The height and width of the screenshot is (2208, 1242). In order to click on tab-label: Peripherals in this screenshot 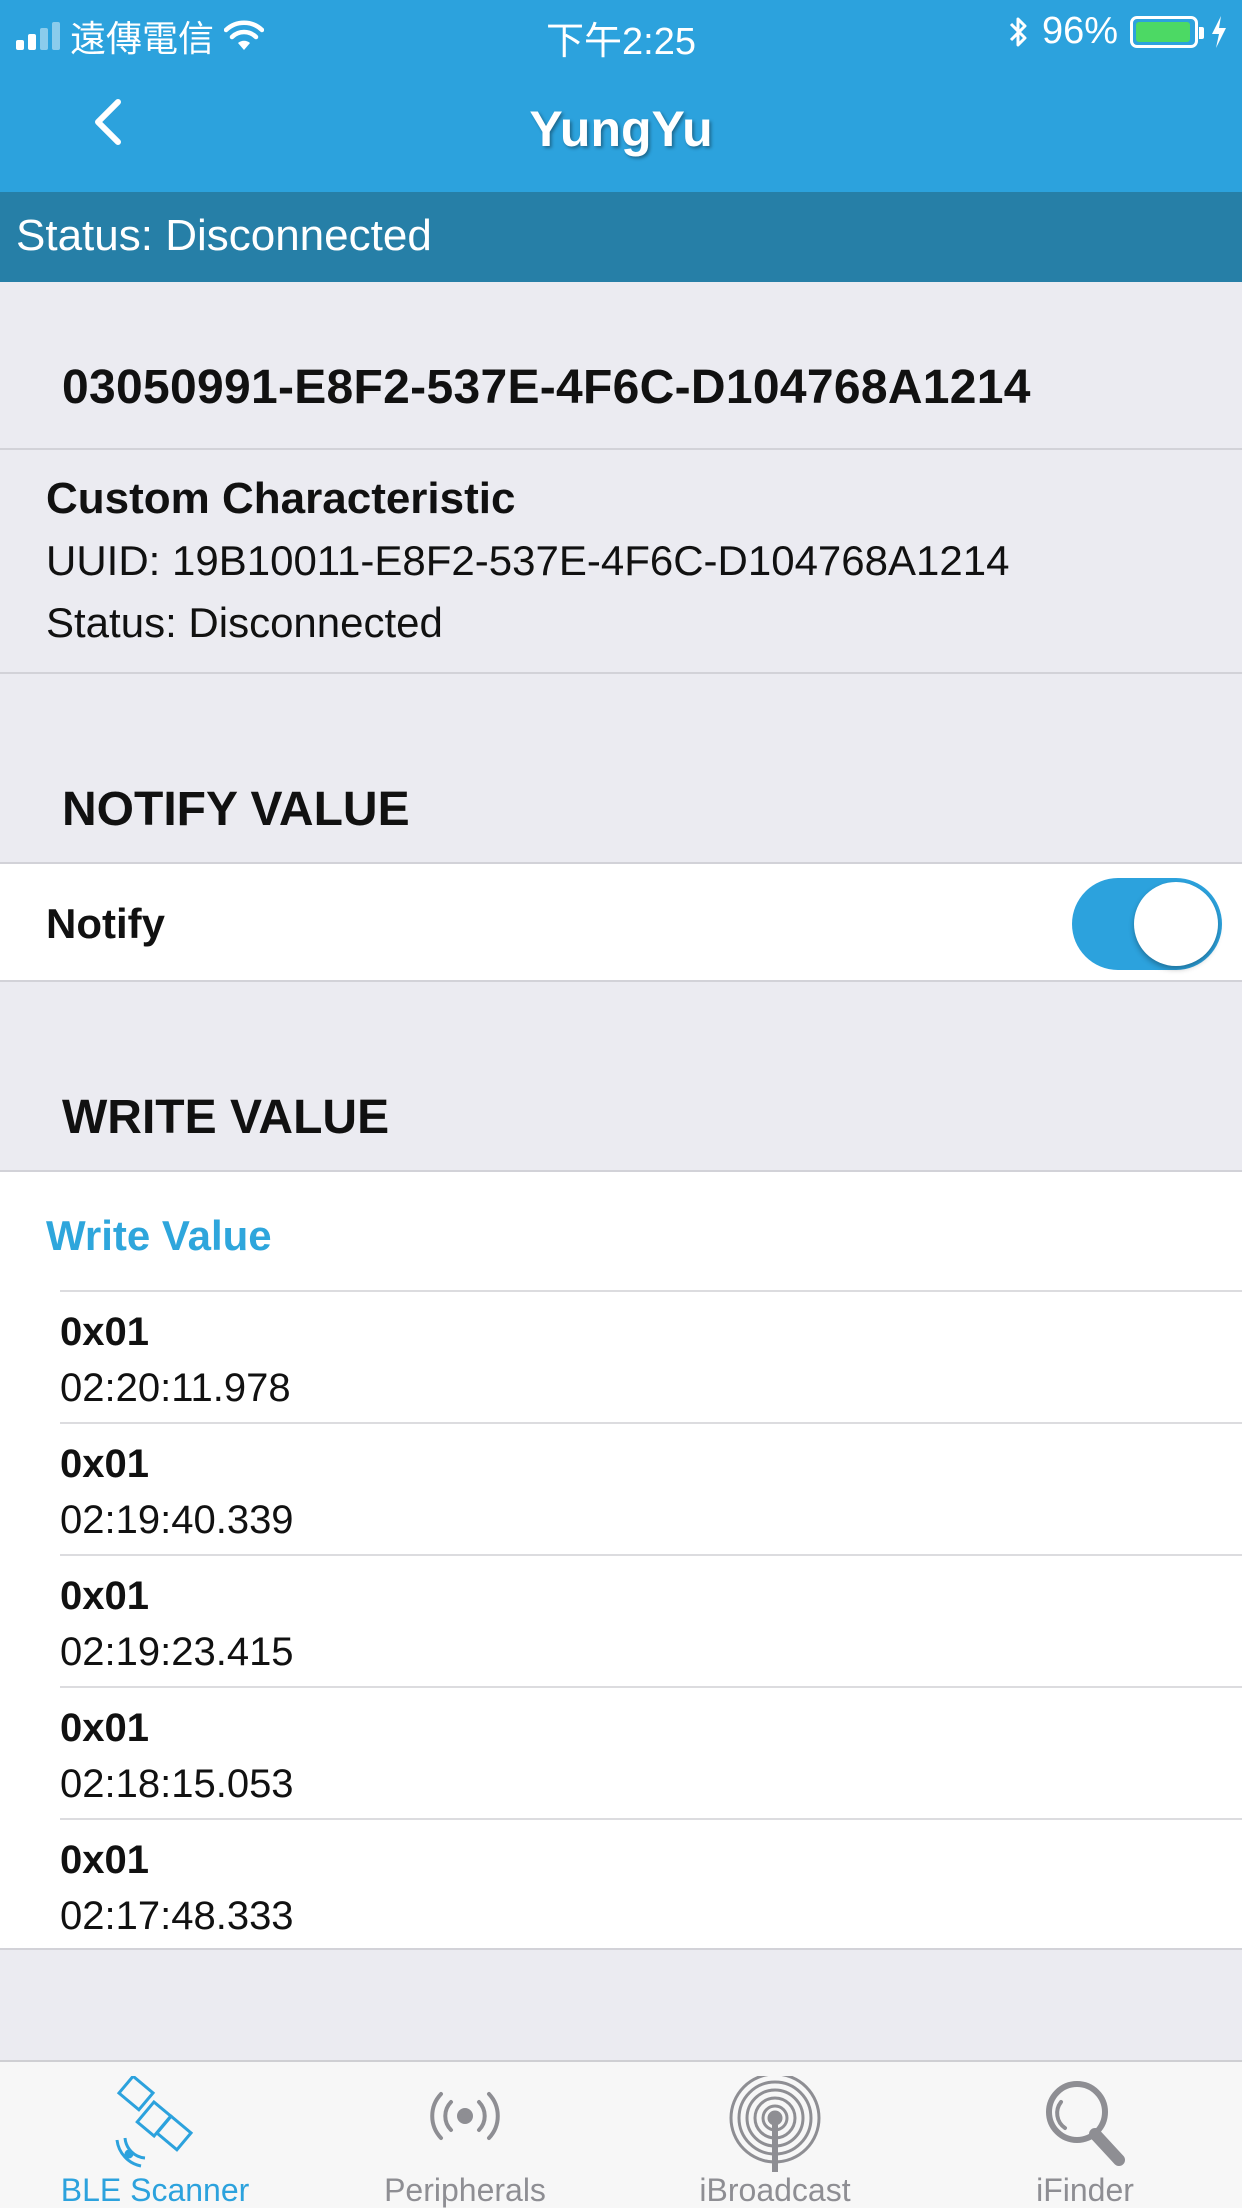, I will do `click(465, 2190)`.